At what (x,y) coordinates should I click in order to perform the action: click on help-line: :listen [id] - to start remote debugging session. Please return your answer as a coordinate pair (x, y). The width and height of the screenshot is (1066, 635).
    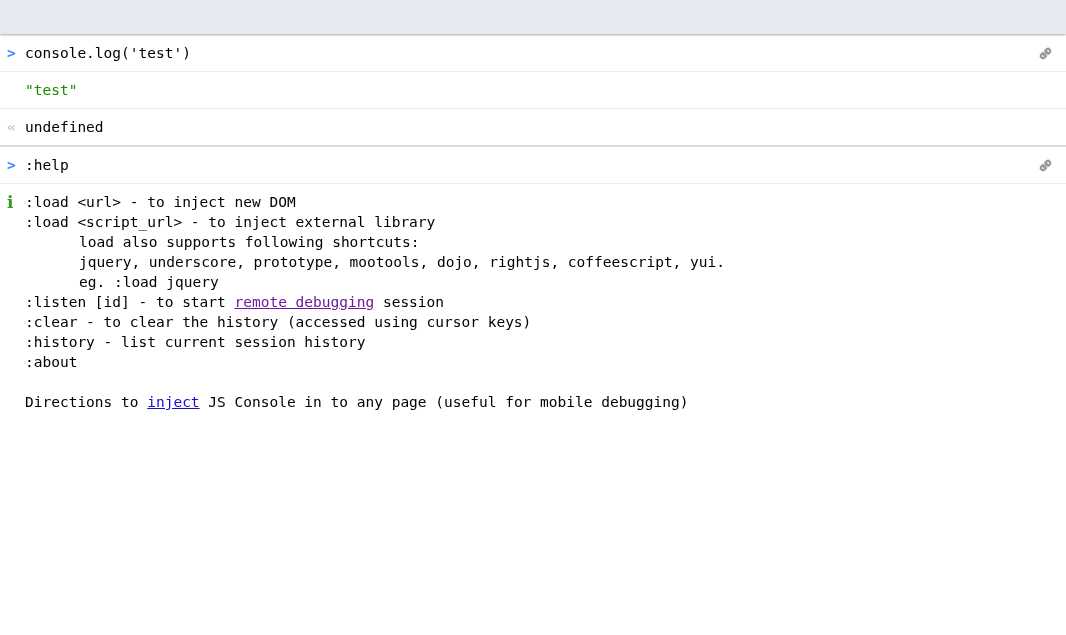
    Looking at the image, I should click on (235, 302).